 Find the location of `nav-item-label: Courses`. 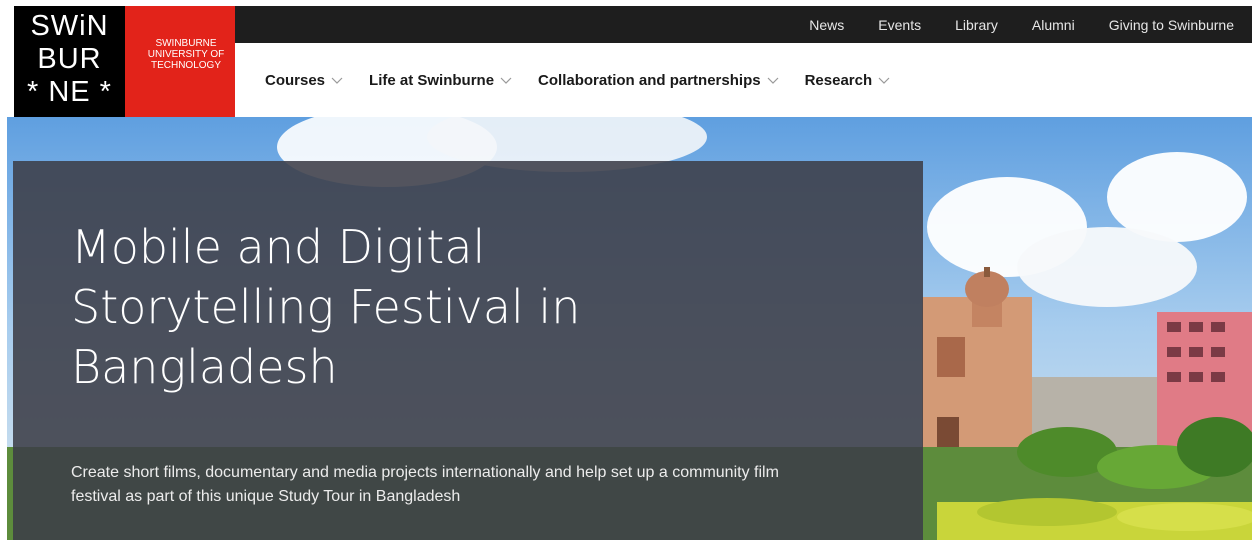

nav-item-label: Courses is located at coordinates (295, 80).